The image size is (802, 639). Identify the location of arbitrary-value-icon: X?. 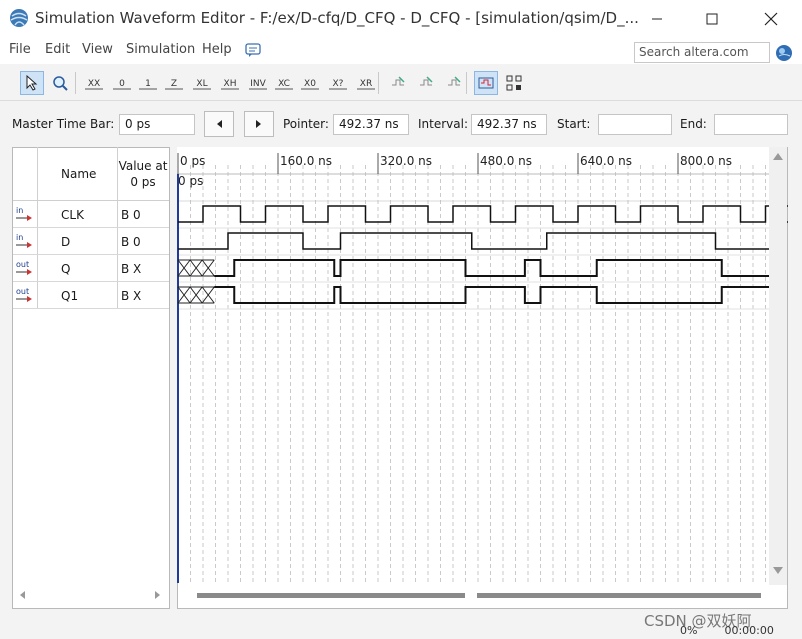
(338, 83).